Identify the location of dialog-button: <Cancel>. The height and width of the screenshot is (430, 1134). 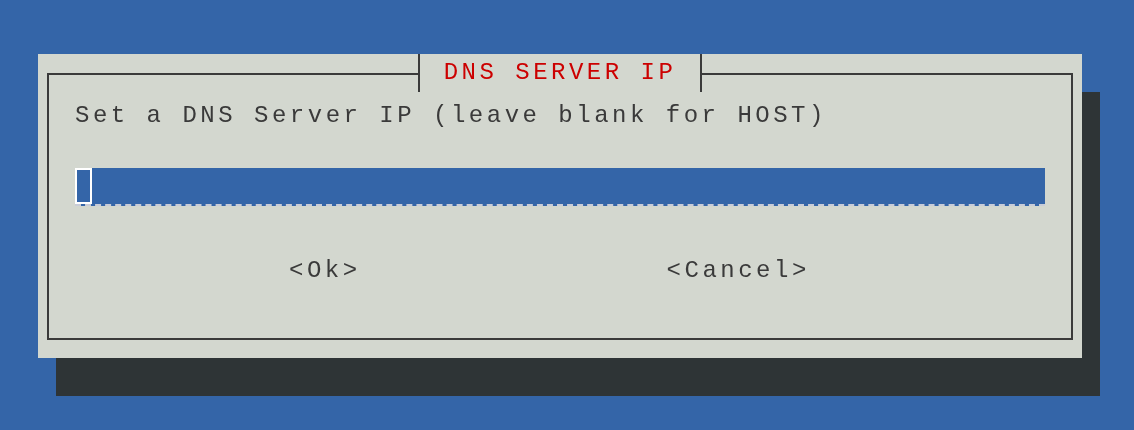
(738, 271).